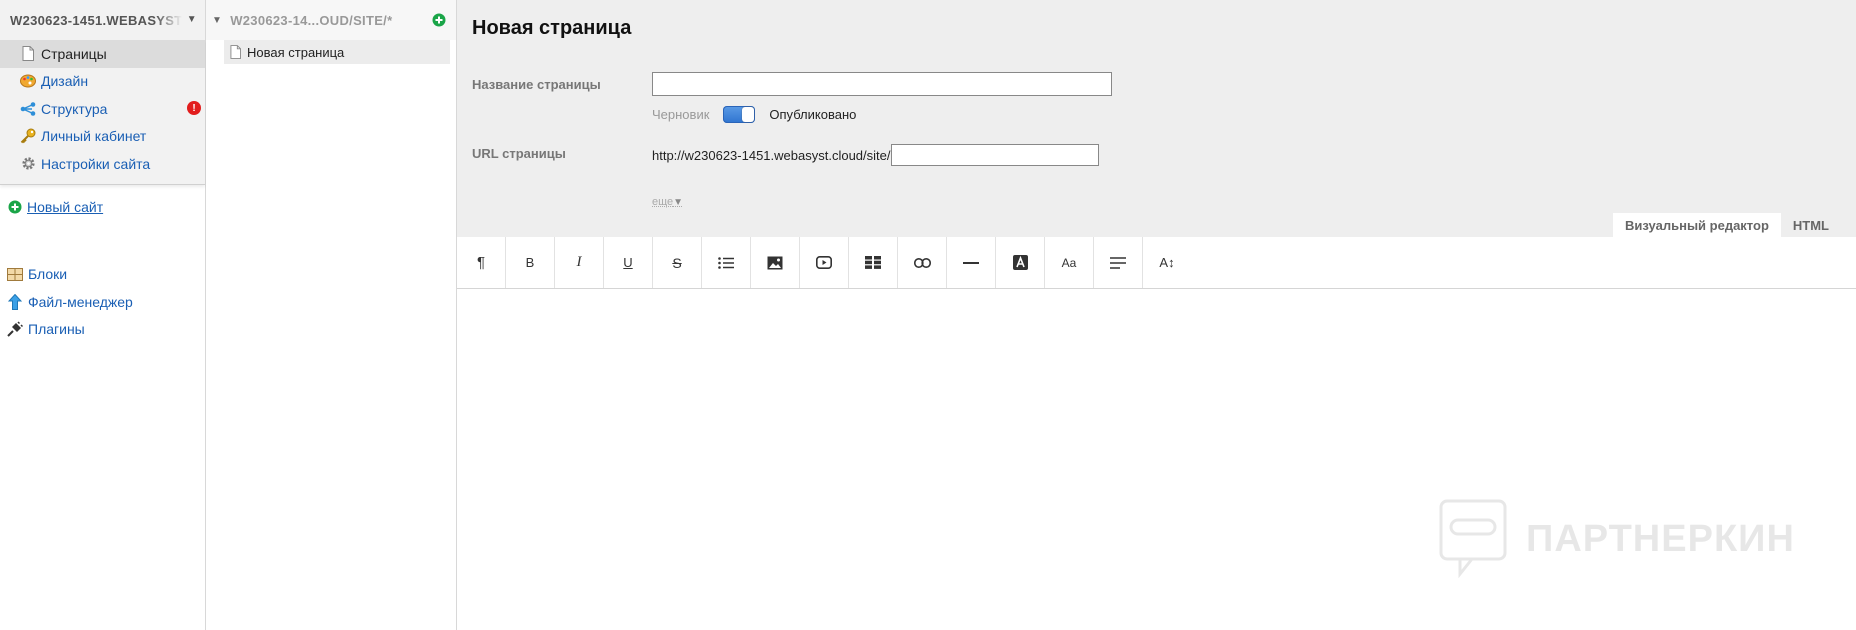 The height and width of the screenshot is (630, 1856). I want to click on sidebar-item-account: Личный кабинет, so click(102, 137).